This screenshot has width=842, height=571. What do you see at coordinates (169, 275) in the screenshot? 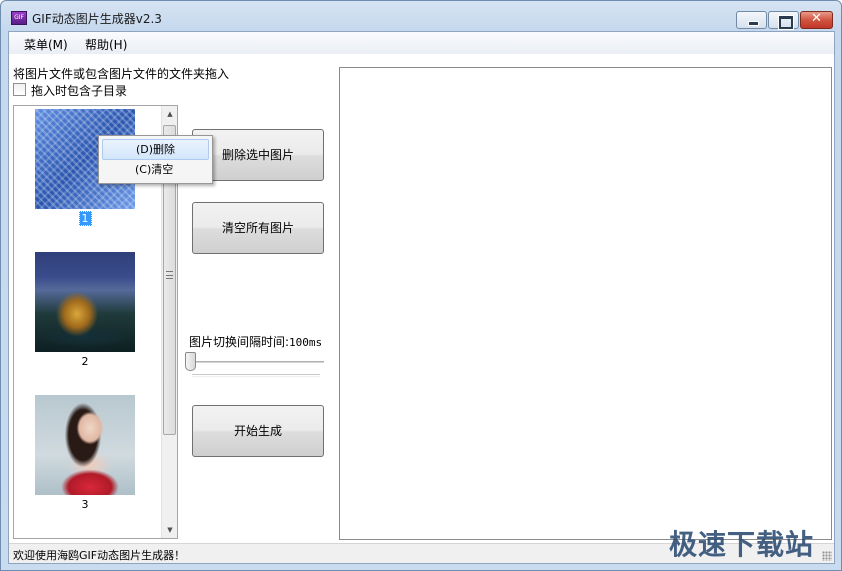
I see `grip-icon` at bounding box center [169, 275].